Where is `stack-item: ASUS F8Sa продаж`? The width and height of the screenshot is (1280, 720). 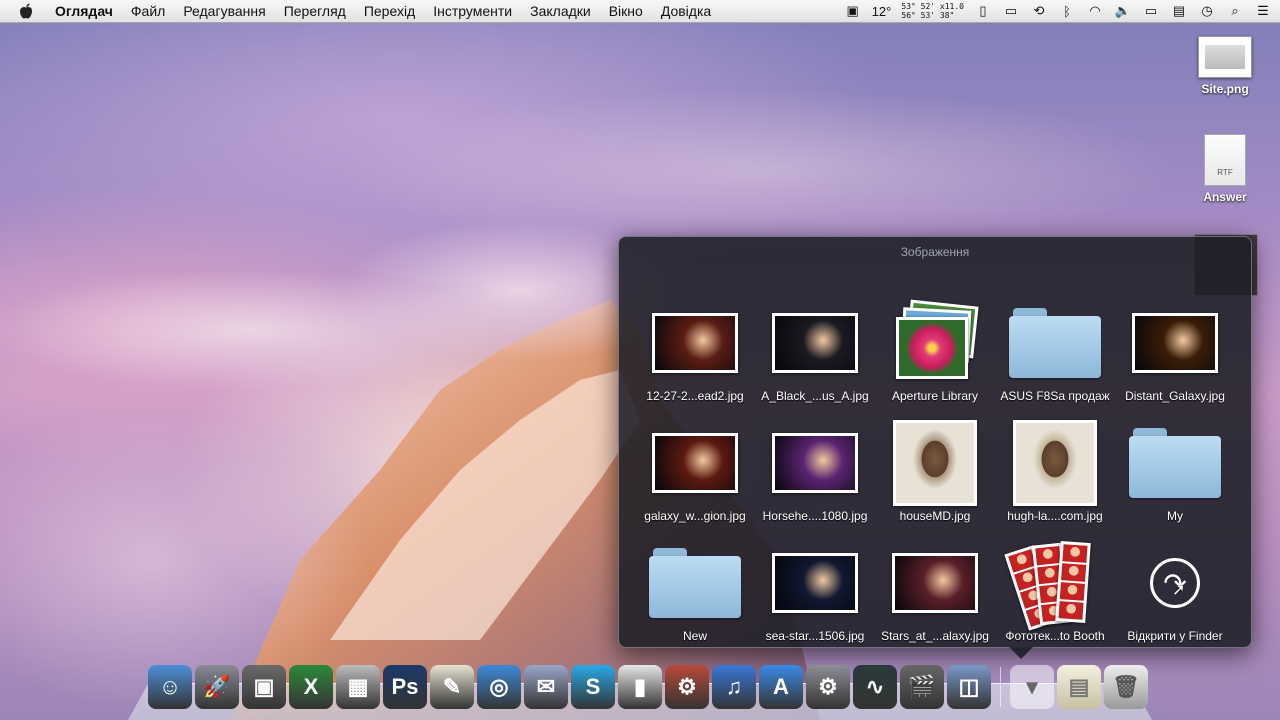 stack-item: ASUS F8Sa продаж is located at coordinates (1055, 345).